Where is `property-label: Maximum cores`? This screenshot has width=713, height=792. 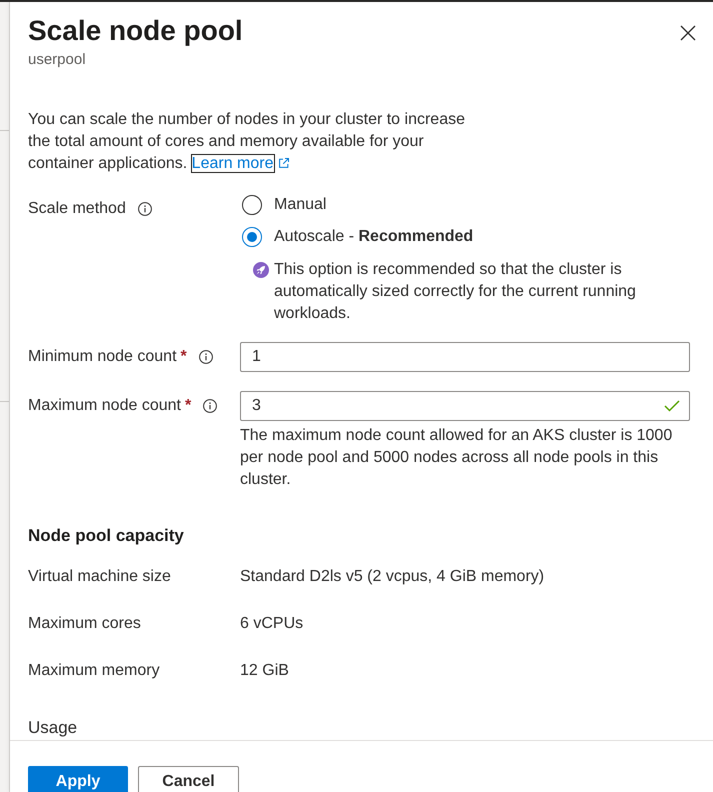
property-label: Maximum cores is located at coordinates (85, 624).